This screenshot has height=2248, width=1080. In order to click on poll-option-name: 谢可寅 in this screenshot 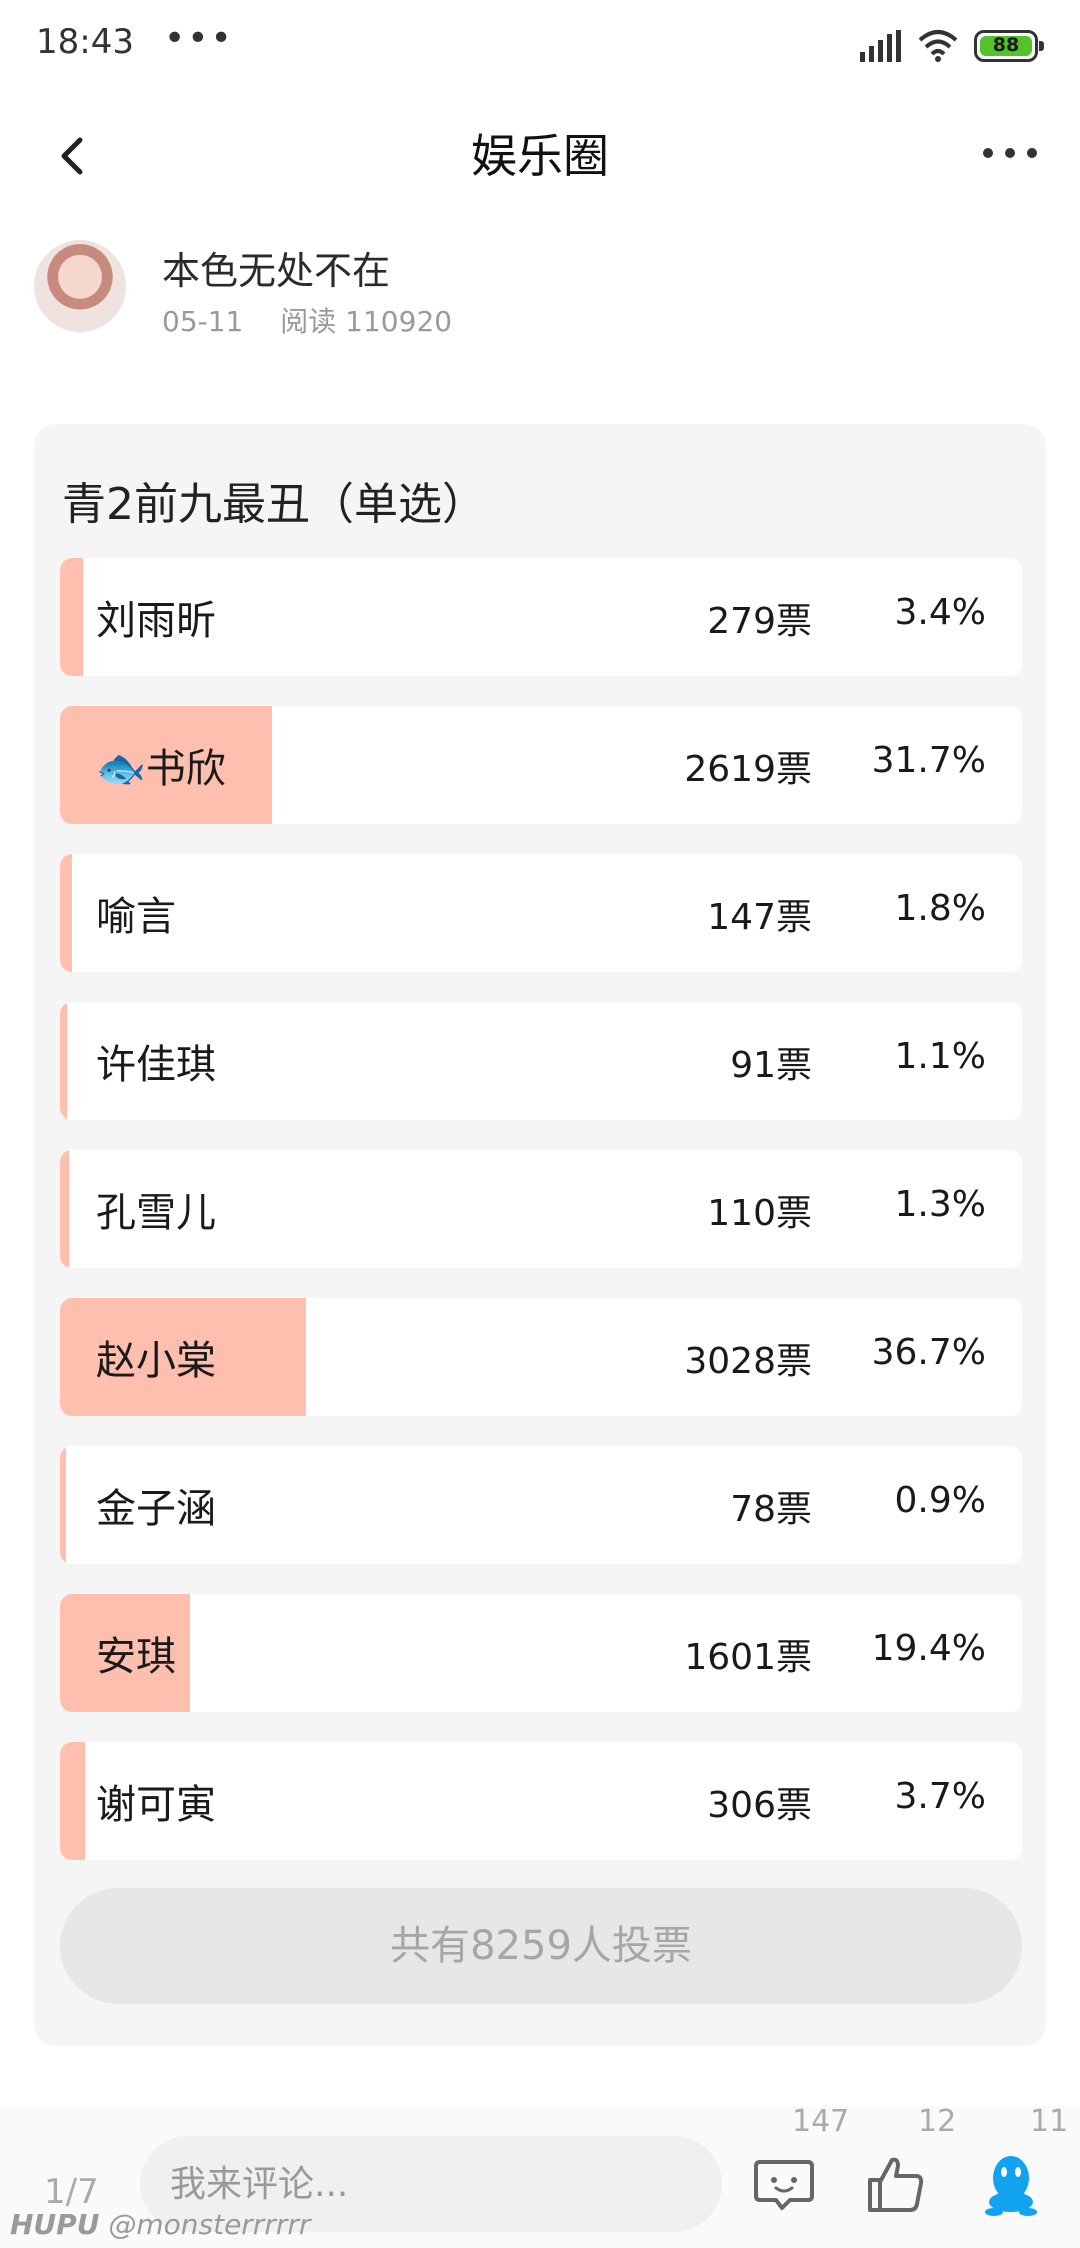, I will do `click(156, 1805)`.